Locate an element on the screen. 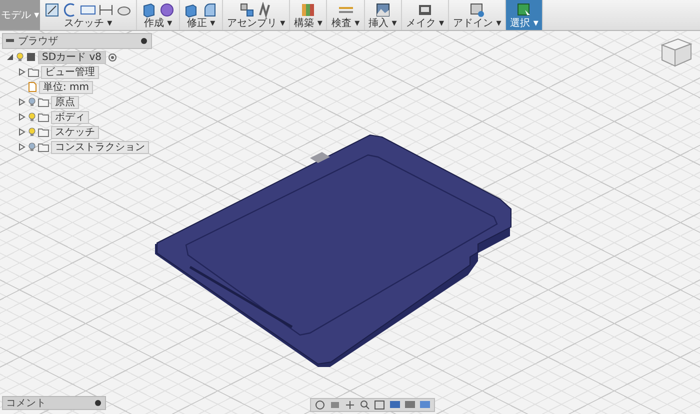  toolbar-group-button: 検査 ▾ is located at coordinates (346, 15).